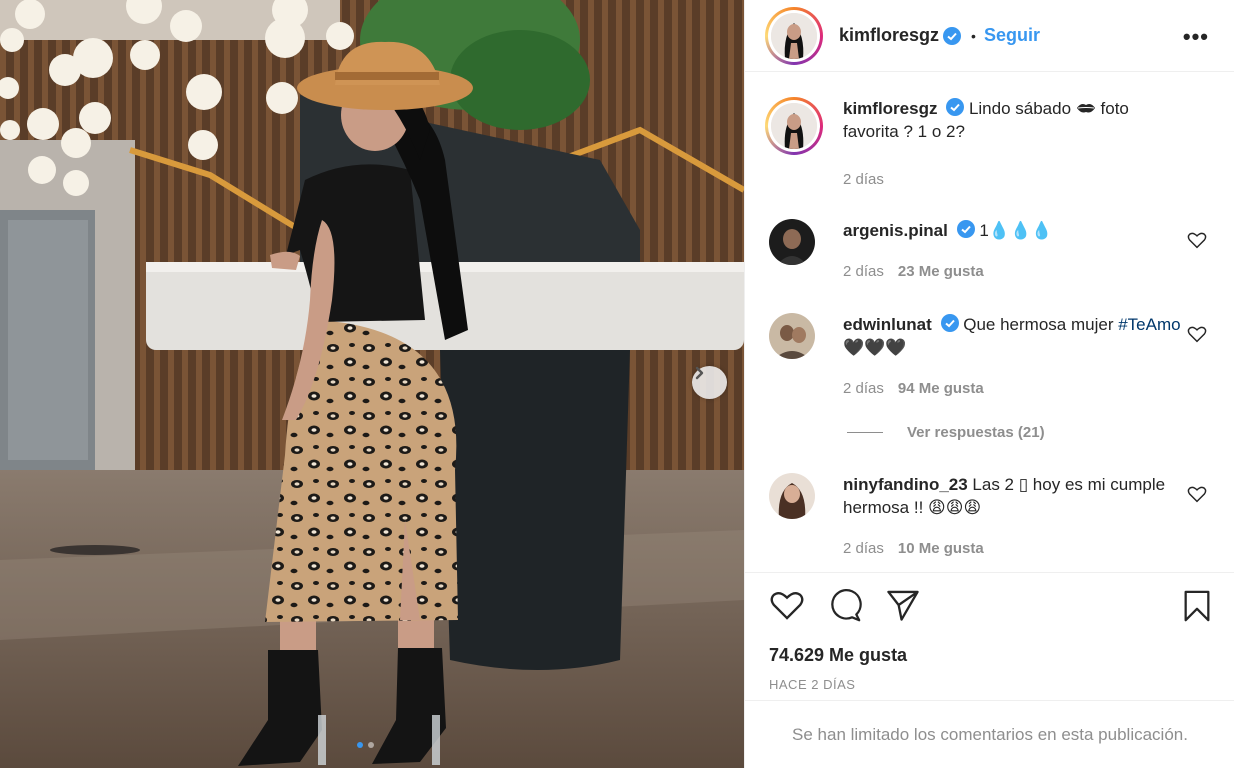 This screenshot has height=768, width=1234. What do you see at coordinates (989, 636) in the screenshot?
I see `post-actions: 74.629 Me gusta HACE 2 DÍAS` at bounding box center [989, 636].